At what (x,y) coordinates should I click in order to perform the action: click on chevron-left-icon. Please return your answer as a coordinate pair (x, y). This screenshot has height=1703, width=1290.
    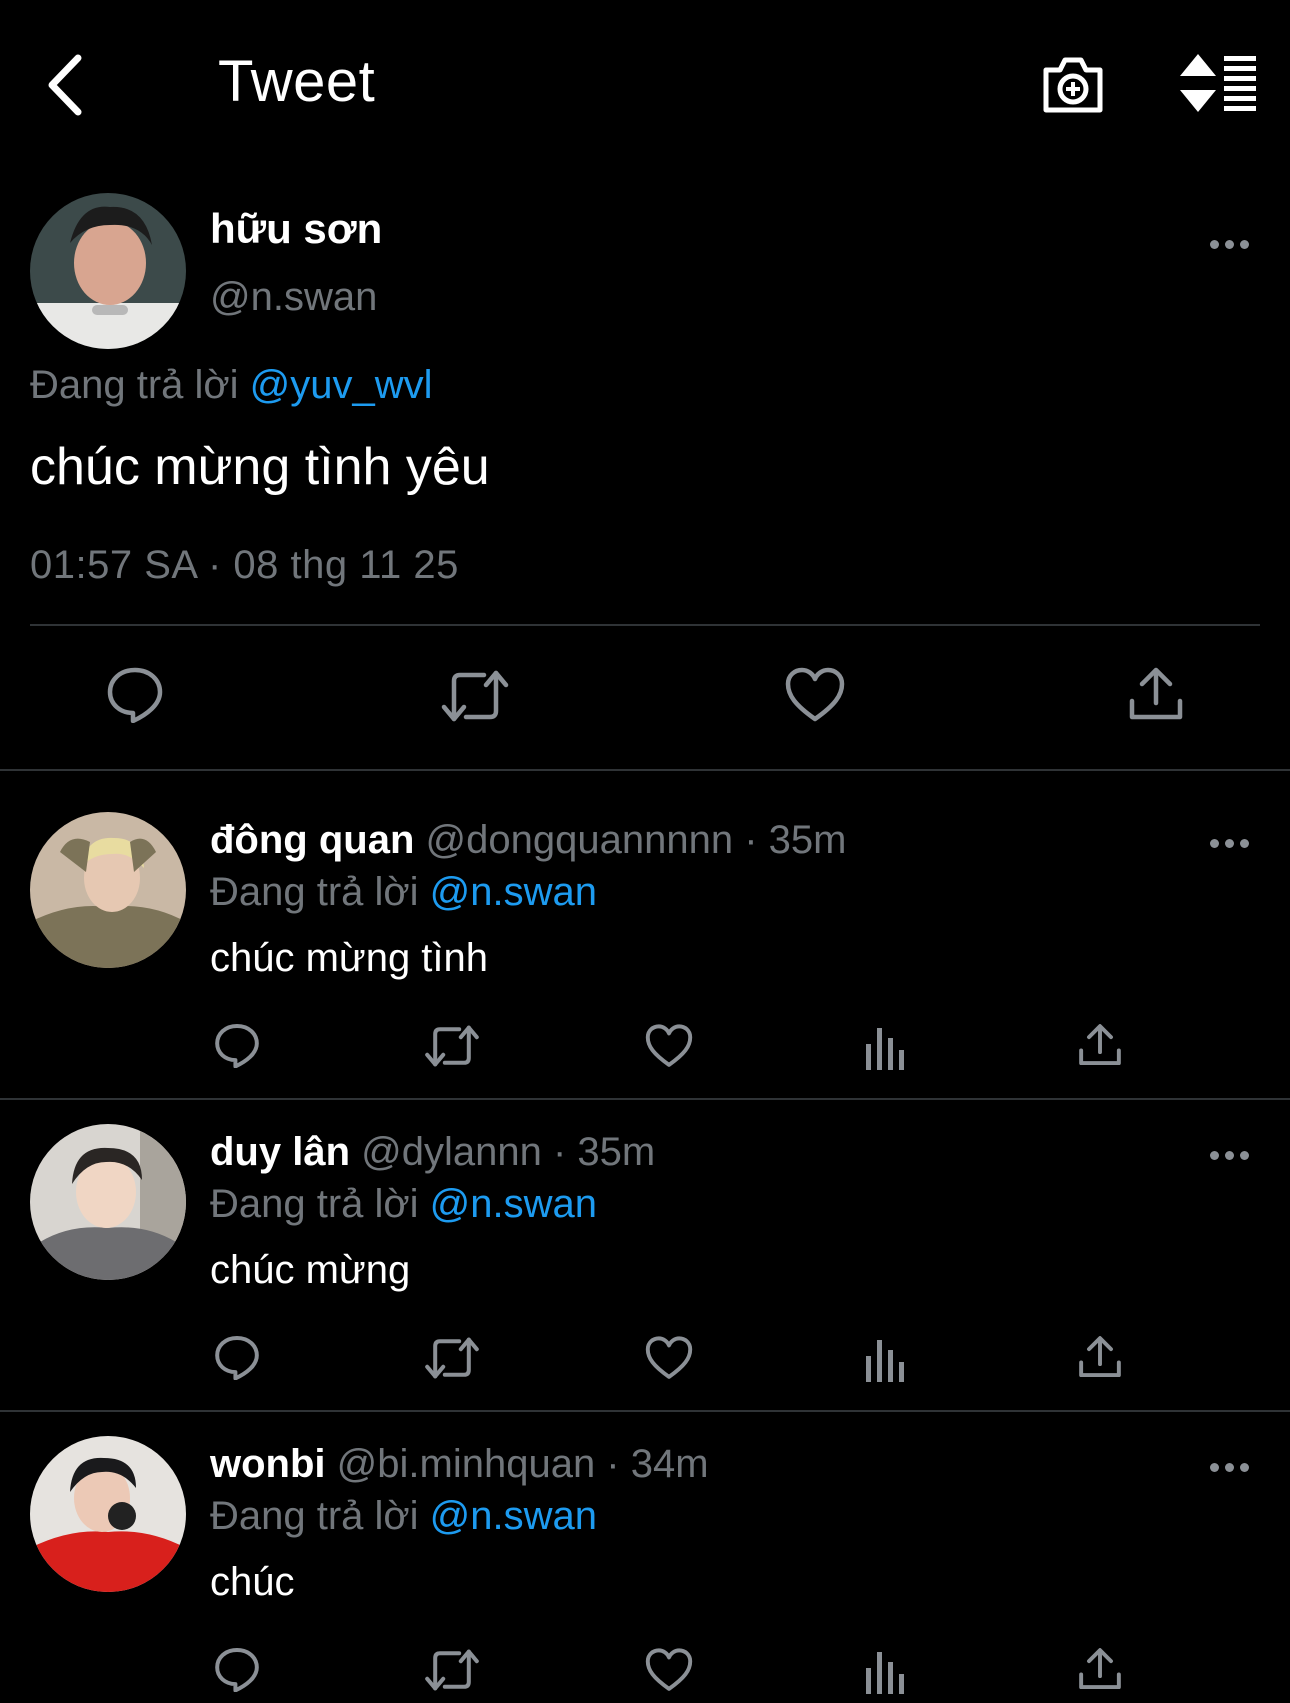
    Looking at the image, I should click on (65, 85).